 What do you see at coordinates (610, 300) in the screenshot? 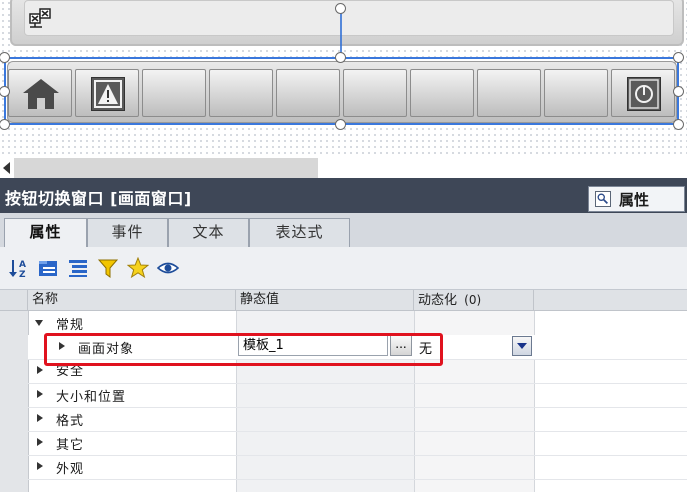
I see `column-spare` at bounding box center [610, 300].